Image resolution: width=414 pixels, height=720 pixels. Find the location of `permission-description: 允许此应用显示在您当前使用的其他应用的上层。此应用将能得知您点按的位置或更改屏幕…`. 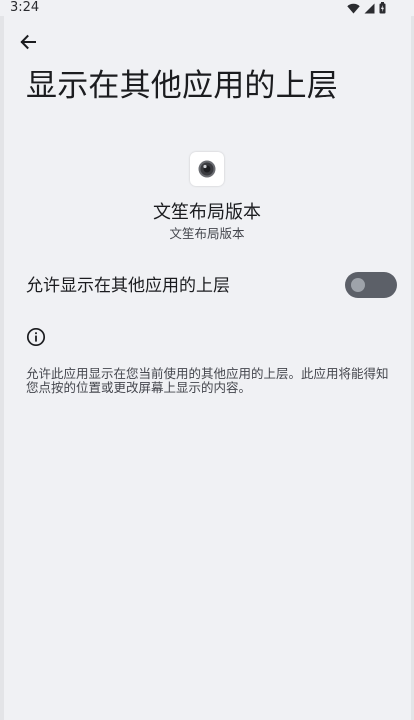

permission-description: 允许此应用显示在您当前使用的其他应用的上层。此应用将能得知您点按的位置或更改屏幕… is located at coordinates (207, 380).